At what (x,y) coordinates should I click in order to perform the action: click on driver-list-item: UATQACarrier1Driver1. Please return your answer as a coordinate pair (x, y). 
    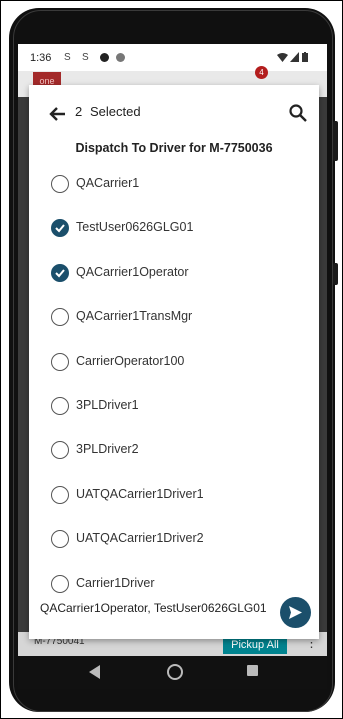
    Looking at the image, I should click on (181, 496).